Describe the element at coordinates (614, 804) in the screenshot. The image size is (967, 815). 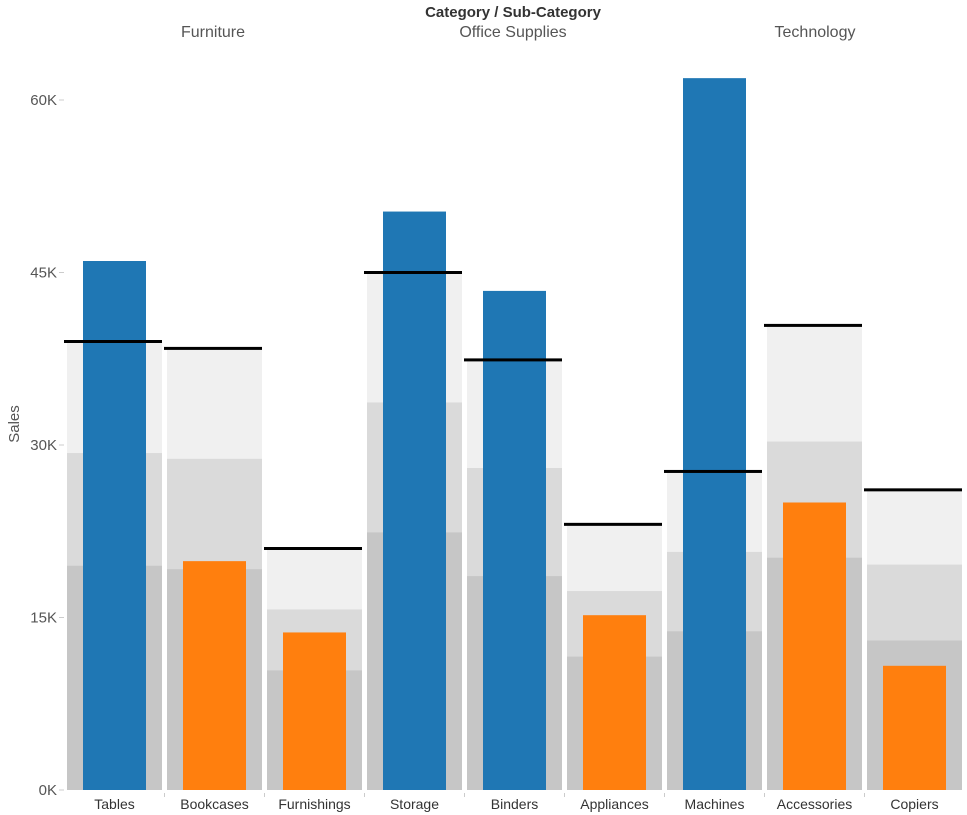
I see `x-tick-label: Appliances` at that location.